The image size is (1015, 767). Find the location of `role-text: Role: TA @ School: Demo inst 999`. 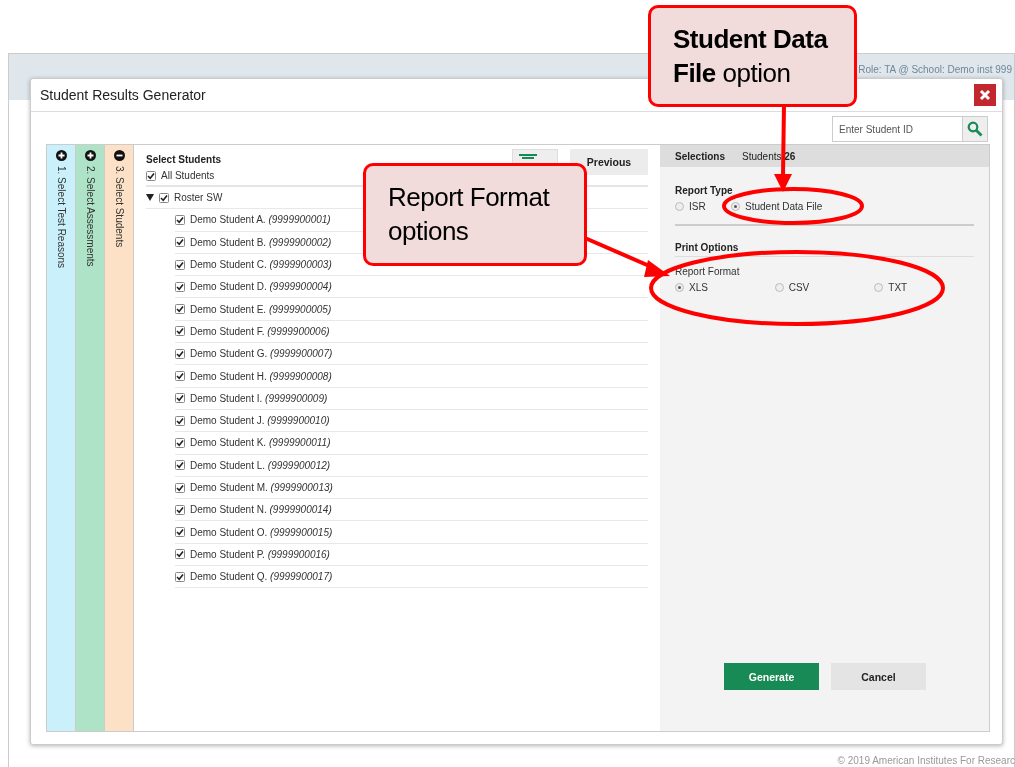

role-text: Role: TA @ School: Demo inst 999 is located at coordinates (935, 69).